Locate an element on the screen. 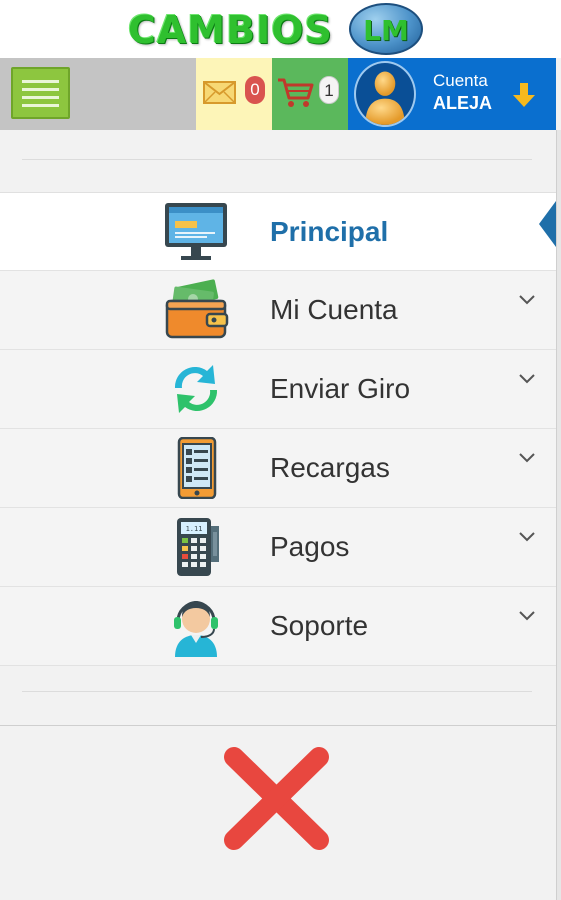 The height and width of the screenshot is (900, 561). account-dropdown-button: Cuenta ALEJA is located at coordinates (452, 94).